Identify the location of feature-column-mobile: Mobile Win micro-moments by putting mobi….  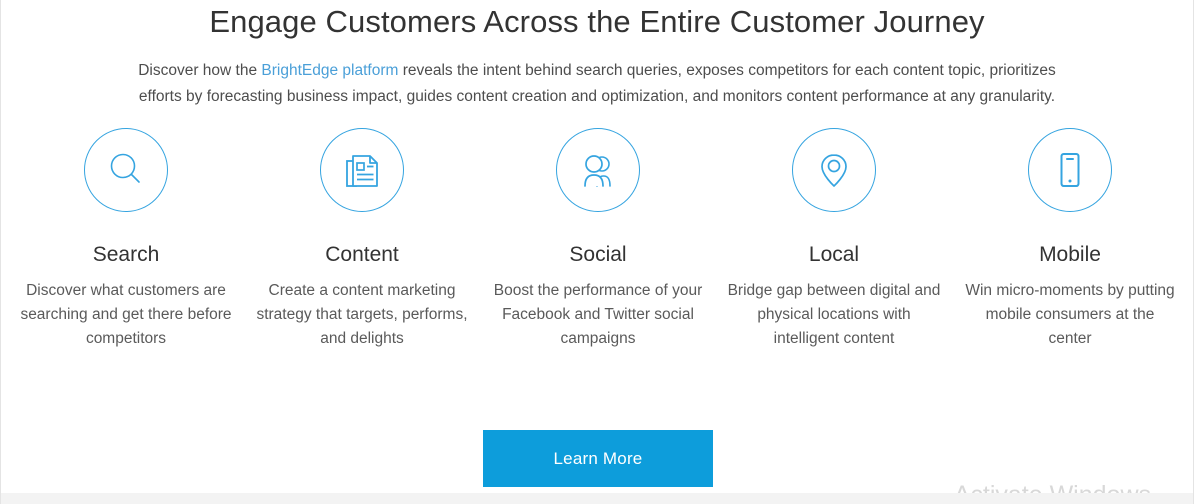
(1070, 239).